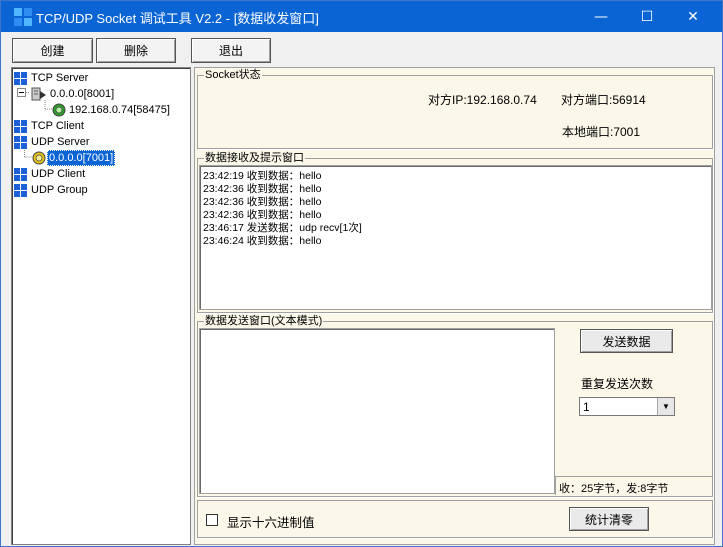  I want to click on tree-item-udp-client: UDP Client, so click(49, 174).